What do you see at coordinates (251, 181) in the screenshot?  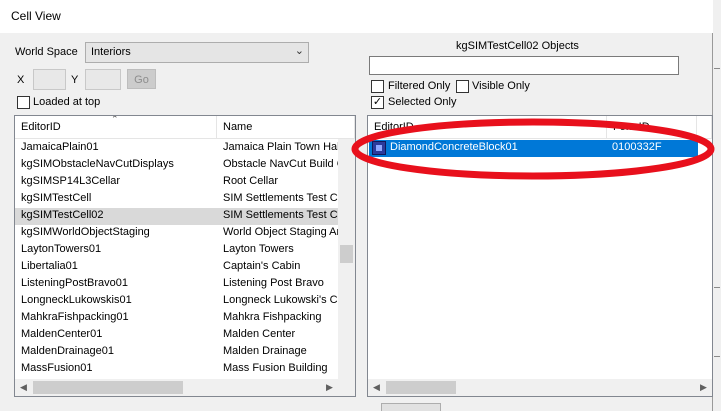 I see `cell-name: Root Cellar` at bounding box center [251, 181].